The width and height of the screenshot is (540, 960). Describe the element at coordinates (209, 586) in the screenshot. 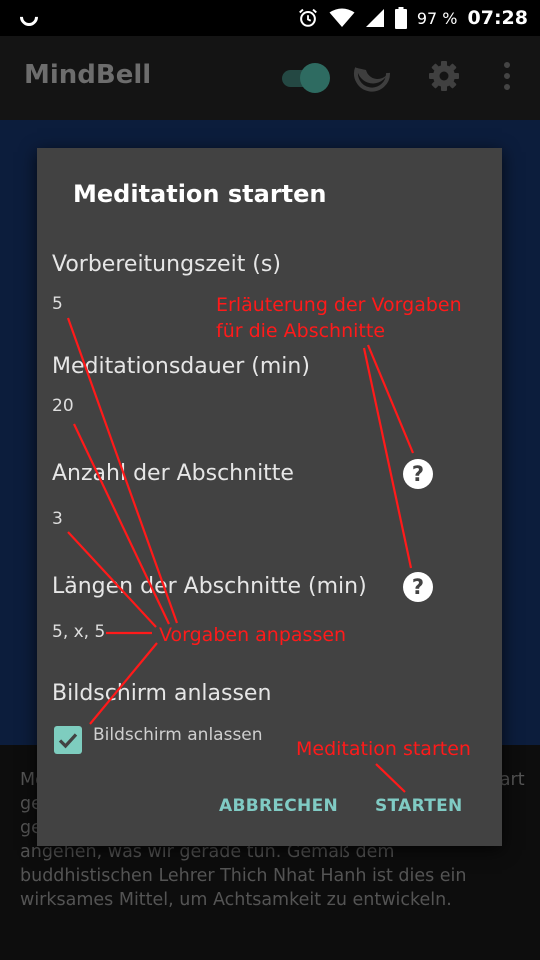

I see `pref-period-lengths: Längen der Abschnitte (min)` at that location.